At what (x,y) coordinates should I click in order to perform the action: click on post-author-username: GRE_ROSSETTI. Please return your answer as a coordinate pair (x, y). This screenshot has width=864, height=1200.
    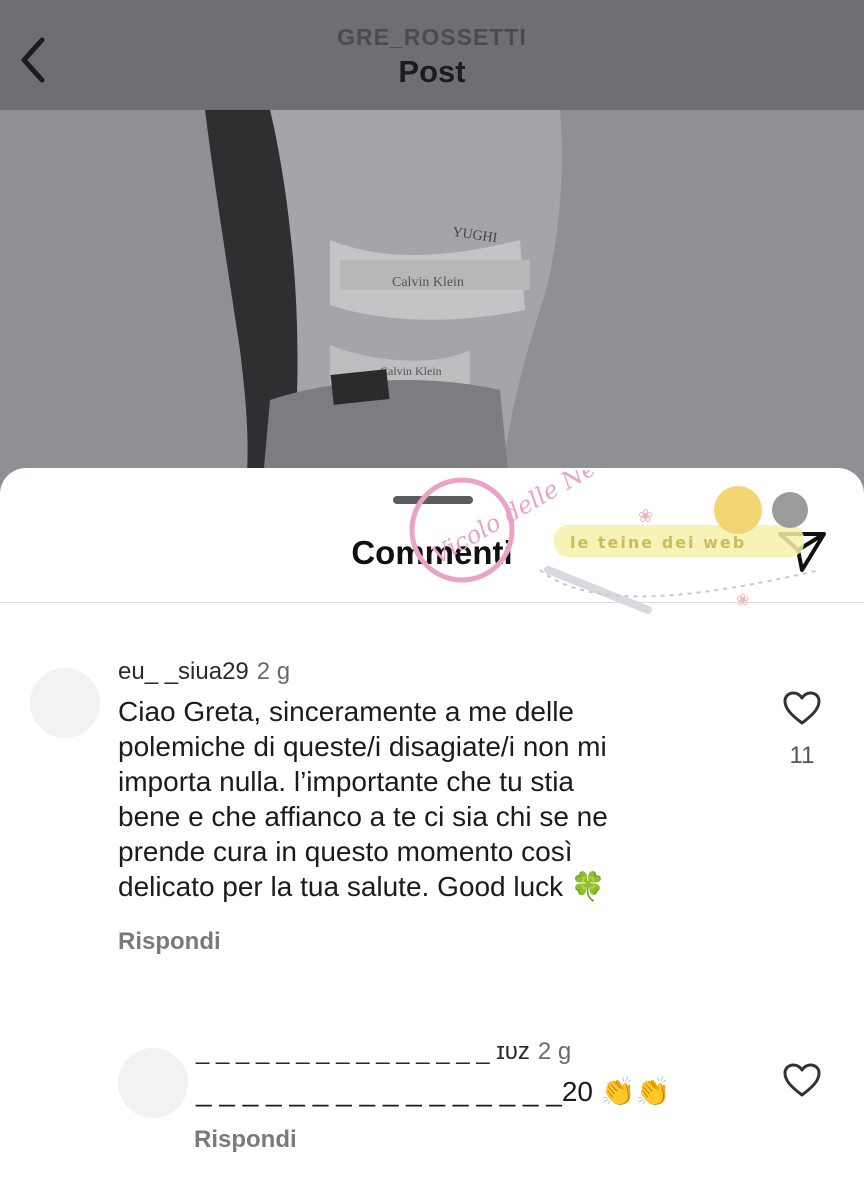
    Looking at the image, I should click on (432, 37).